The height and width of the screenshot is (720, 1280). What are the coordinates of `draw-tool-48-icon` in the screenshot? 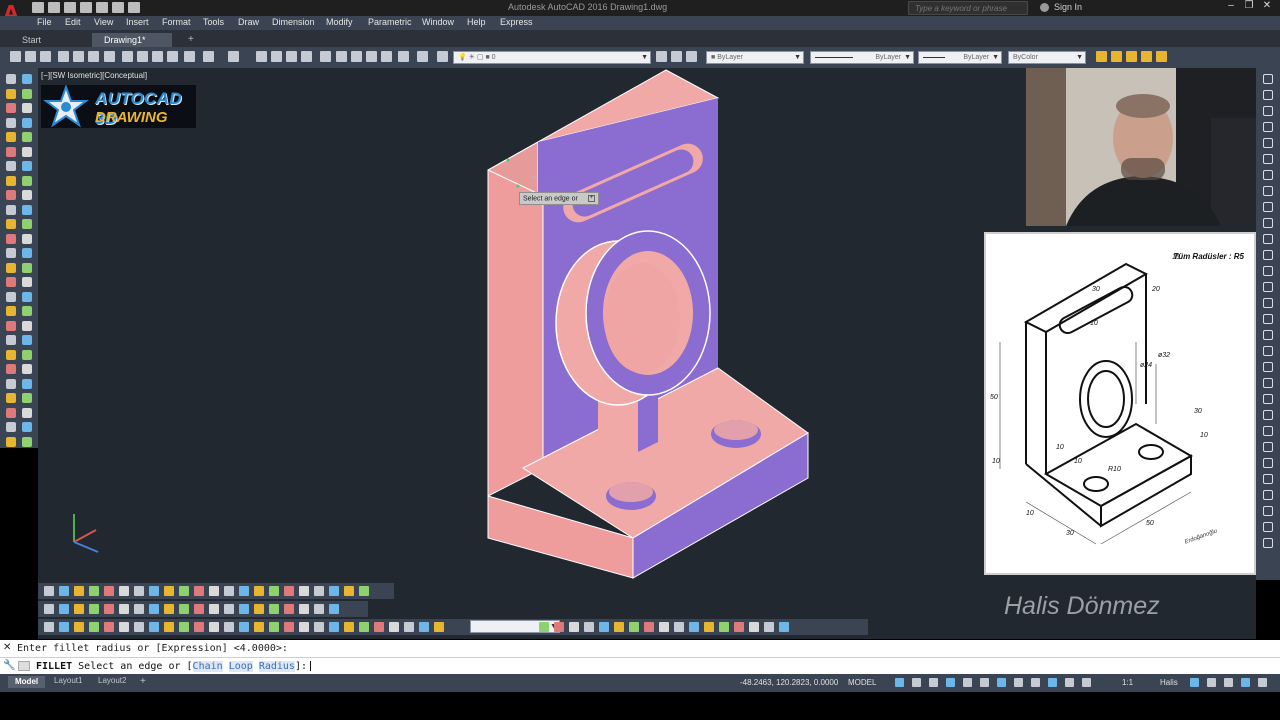 It's located at (11, 427).